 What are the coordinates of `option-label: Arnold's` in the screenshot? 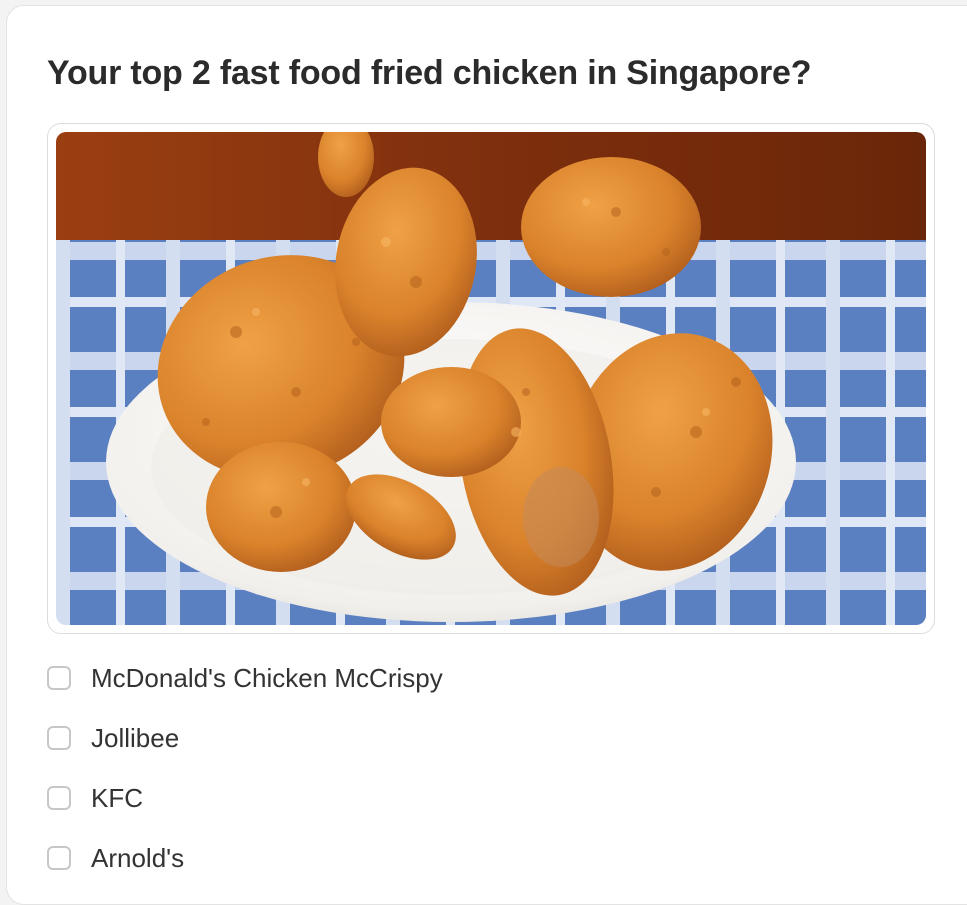 It's located at (138, 857).